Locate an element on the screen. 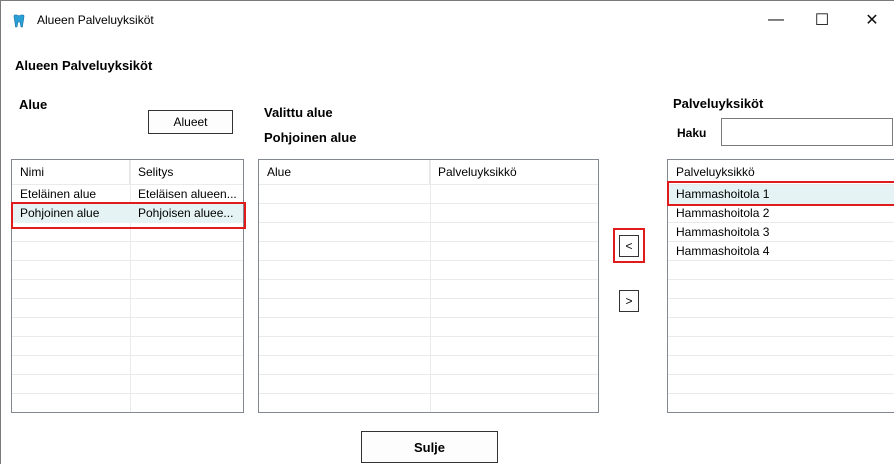 The width and height of the screenshot is (894, 464). close-button: Sulje is located at coordinates (429, 447).